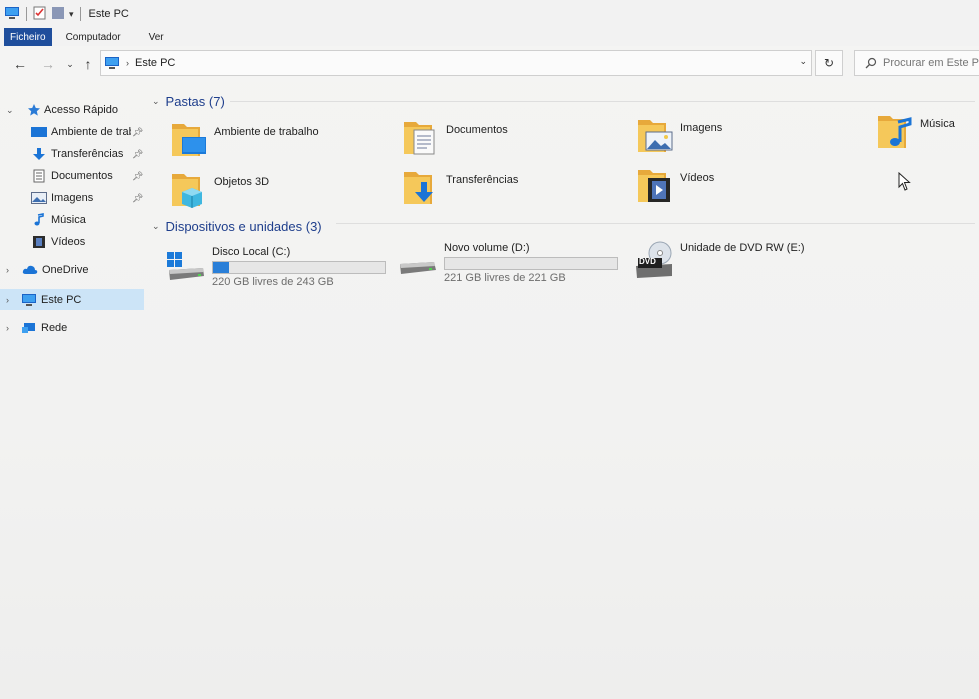 The height and width of the screenshot is (699, 979). I want to click on drive-c: Disco Local (C:) 220 GB livres de 243 GB, so click(286, 266).